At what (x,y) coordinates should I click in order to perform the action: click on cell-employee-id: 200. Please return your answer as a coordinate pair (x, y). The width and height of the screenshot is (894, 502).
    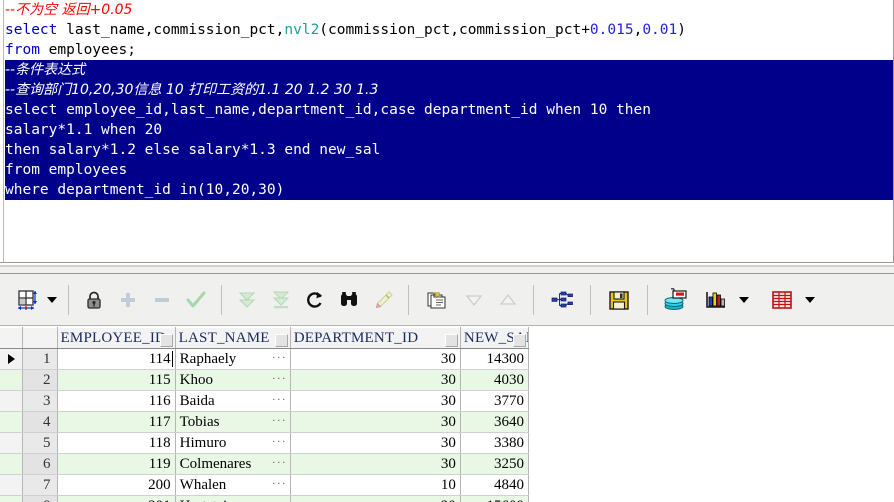
    Looking at the image, I should click on (116, 485).